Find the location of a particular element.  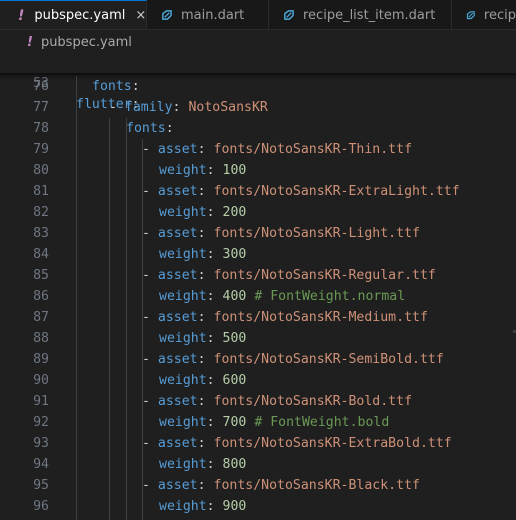

code-line: 94 weight: 800 is located at coordinates (258, 464).